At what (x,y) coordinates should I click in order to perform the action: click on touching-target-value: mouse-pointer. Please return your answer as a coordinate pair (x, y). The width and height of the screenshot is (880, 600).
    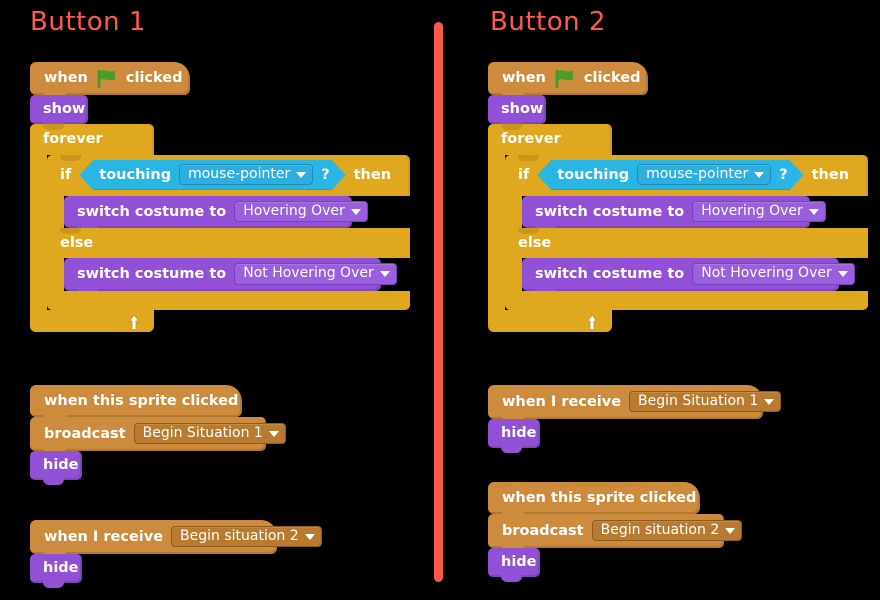
    Looking at the image, I should click on (239, 173).